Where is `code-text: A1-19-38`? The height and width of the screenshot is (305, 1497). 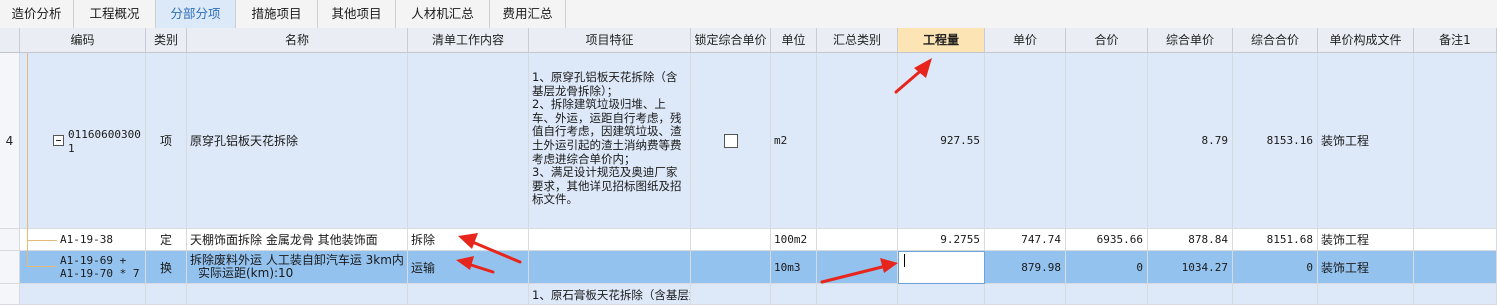
code-text: A1-19-38 is located at coordinates (86, 239).